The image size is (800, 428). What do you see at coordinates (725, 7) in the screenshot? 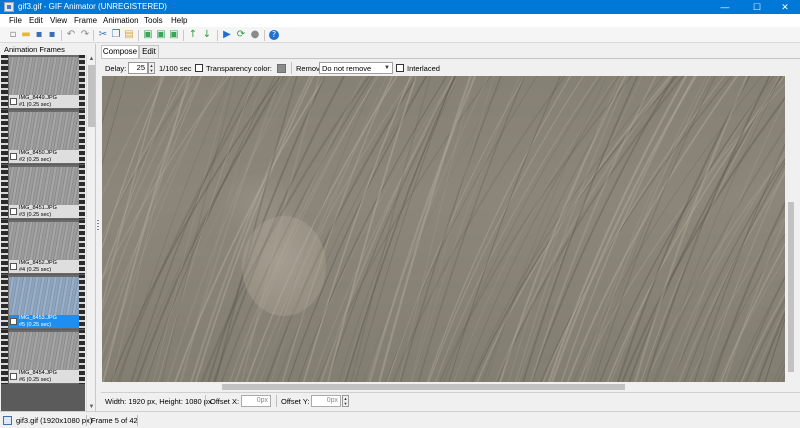
I see `minimize-button: —` at bounding box center [725, 7].